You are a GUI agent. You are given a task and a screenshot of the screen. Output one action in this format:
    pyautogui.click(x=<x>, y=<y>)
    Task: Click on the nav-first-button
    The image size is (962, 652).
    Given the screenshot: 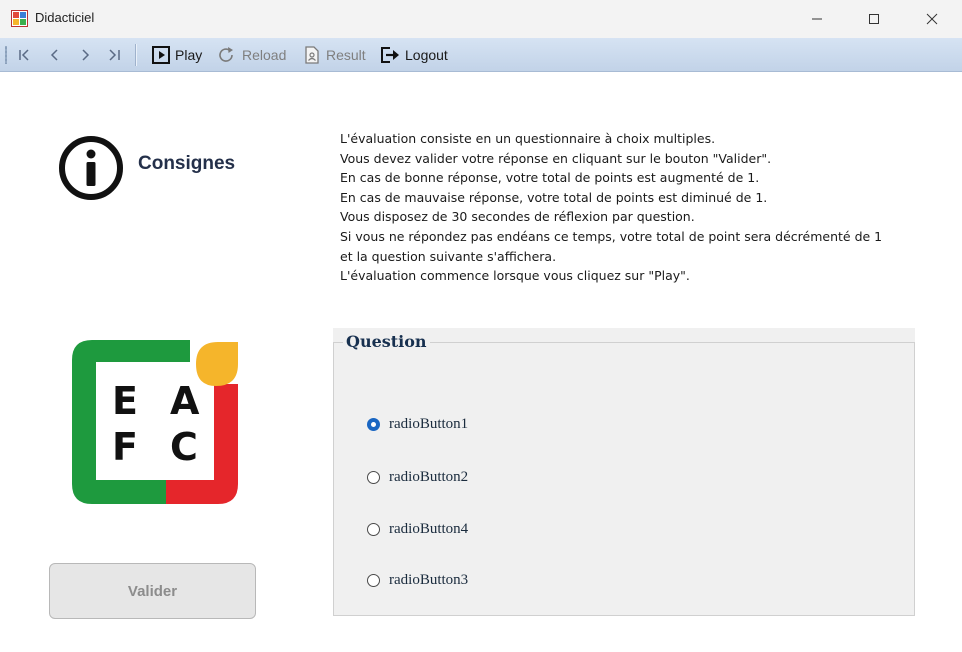 What is the action you would take?
    pyautogui.click(x=24, y=54)
    